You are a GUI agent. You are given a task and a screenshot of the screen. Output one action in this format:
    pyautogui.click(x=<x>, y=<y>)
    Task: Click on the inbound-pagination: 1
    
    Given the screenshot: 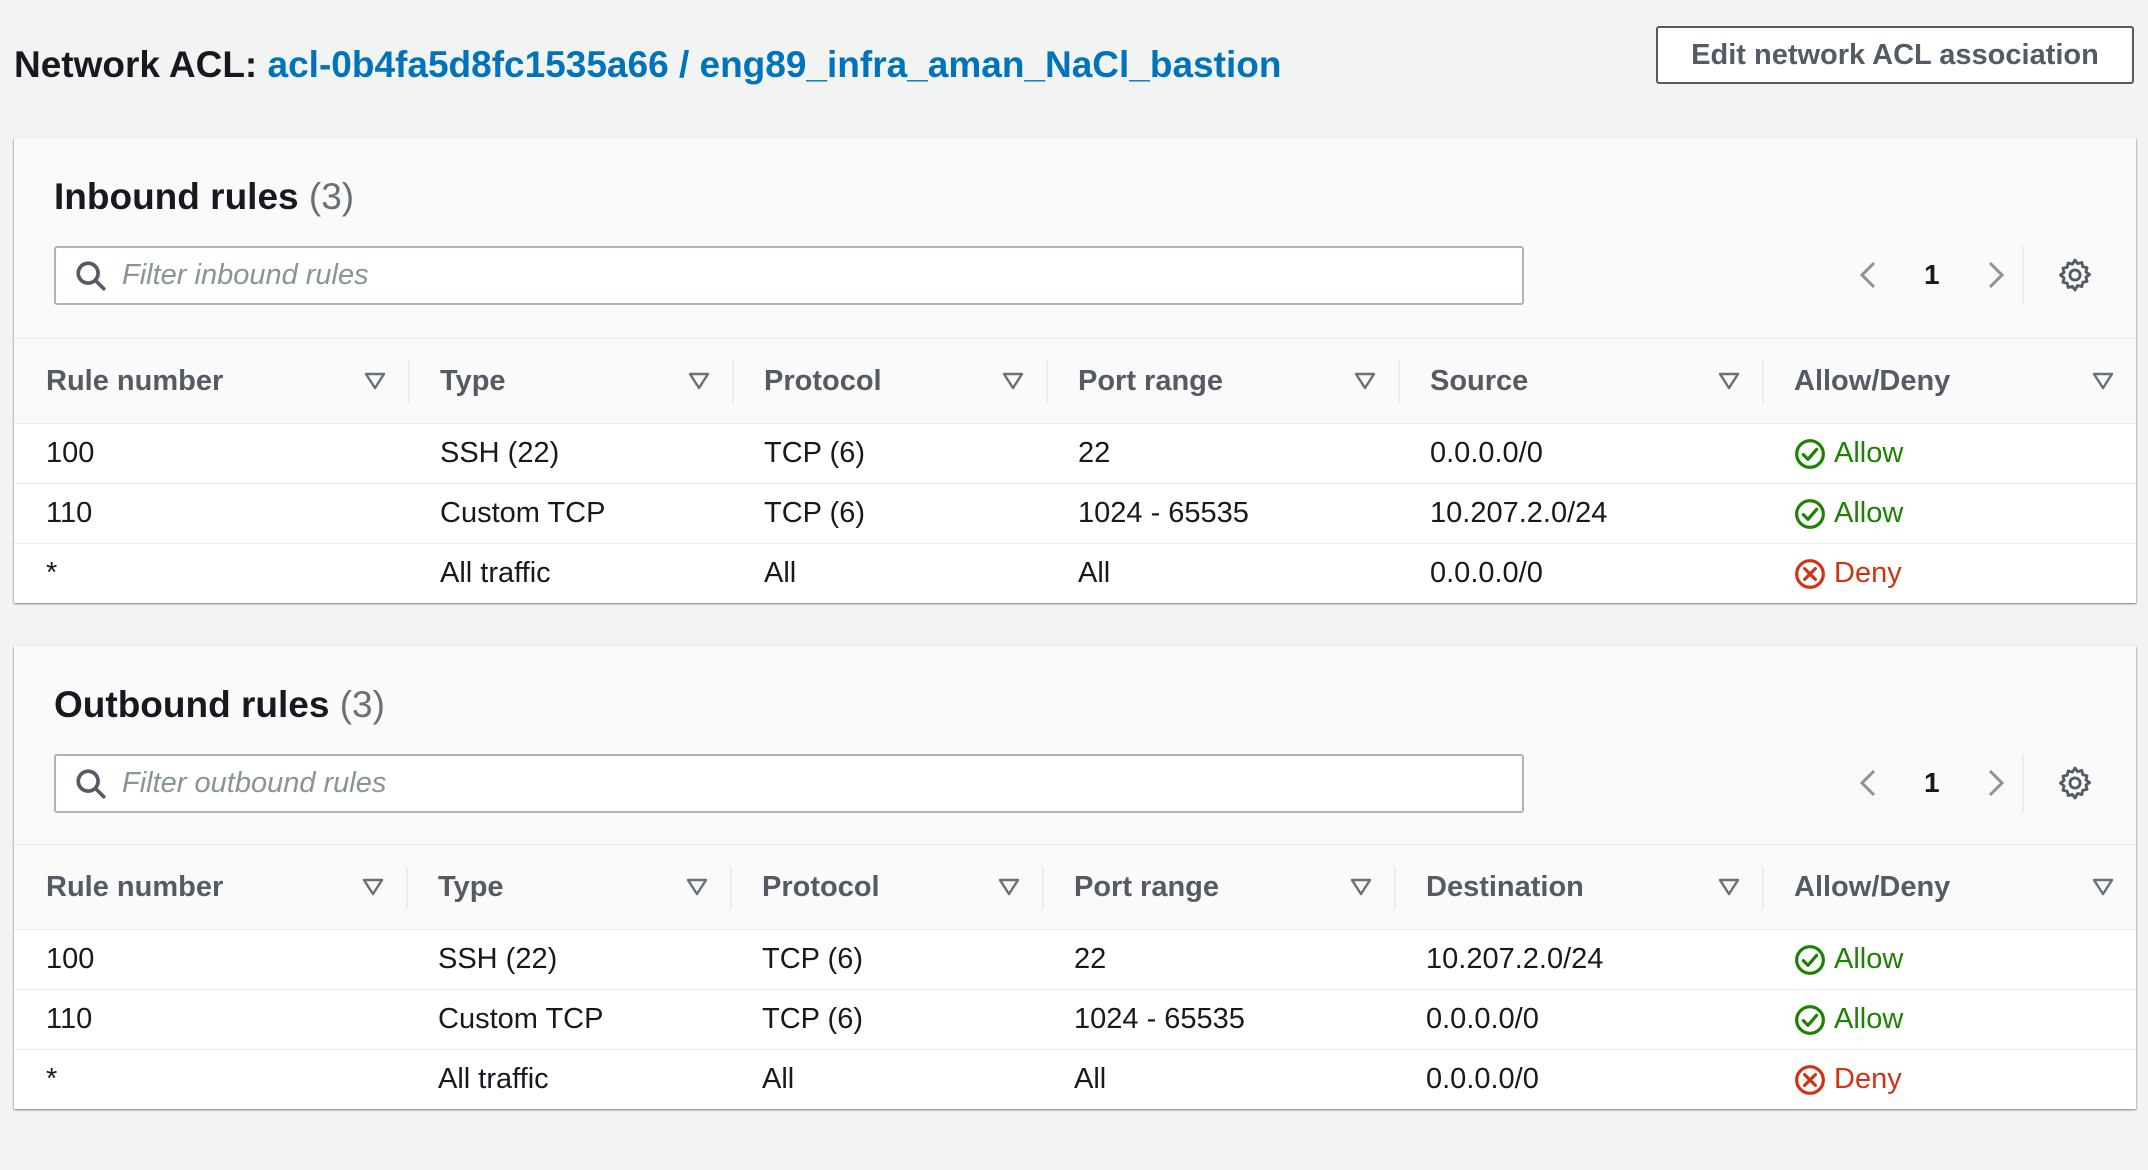 What is the action you would take?
    pyautogui.click(x=1932, y=275)
    